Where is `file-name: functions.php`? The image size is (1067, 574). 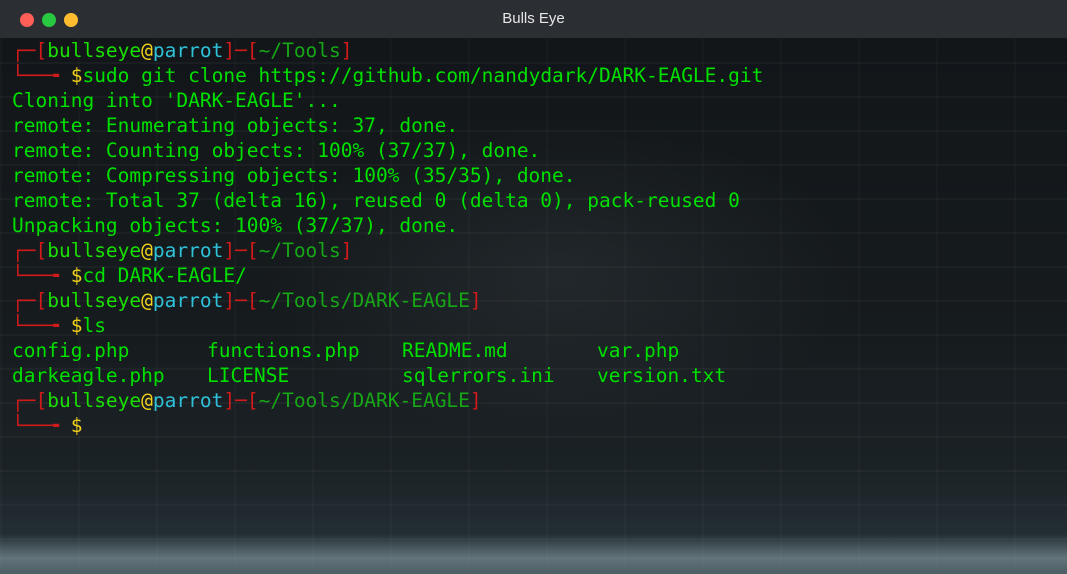 file-name: functions.php is located at coordinates (283, 350).